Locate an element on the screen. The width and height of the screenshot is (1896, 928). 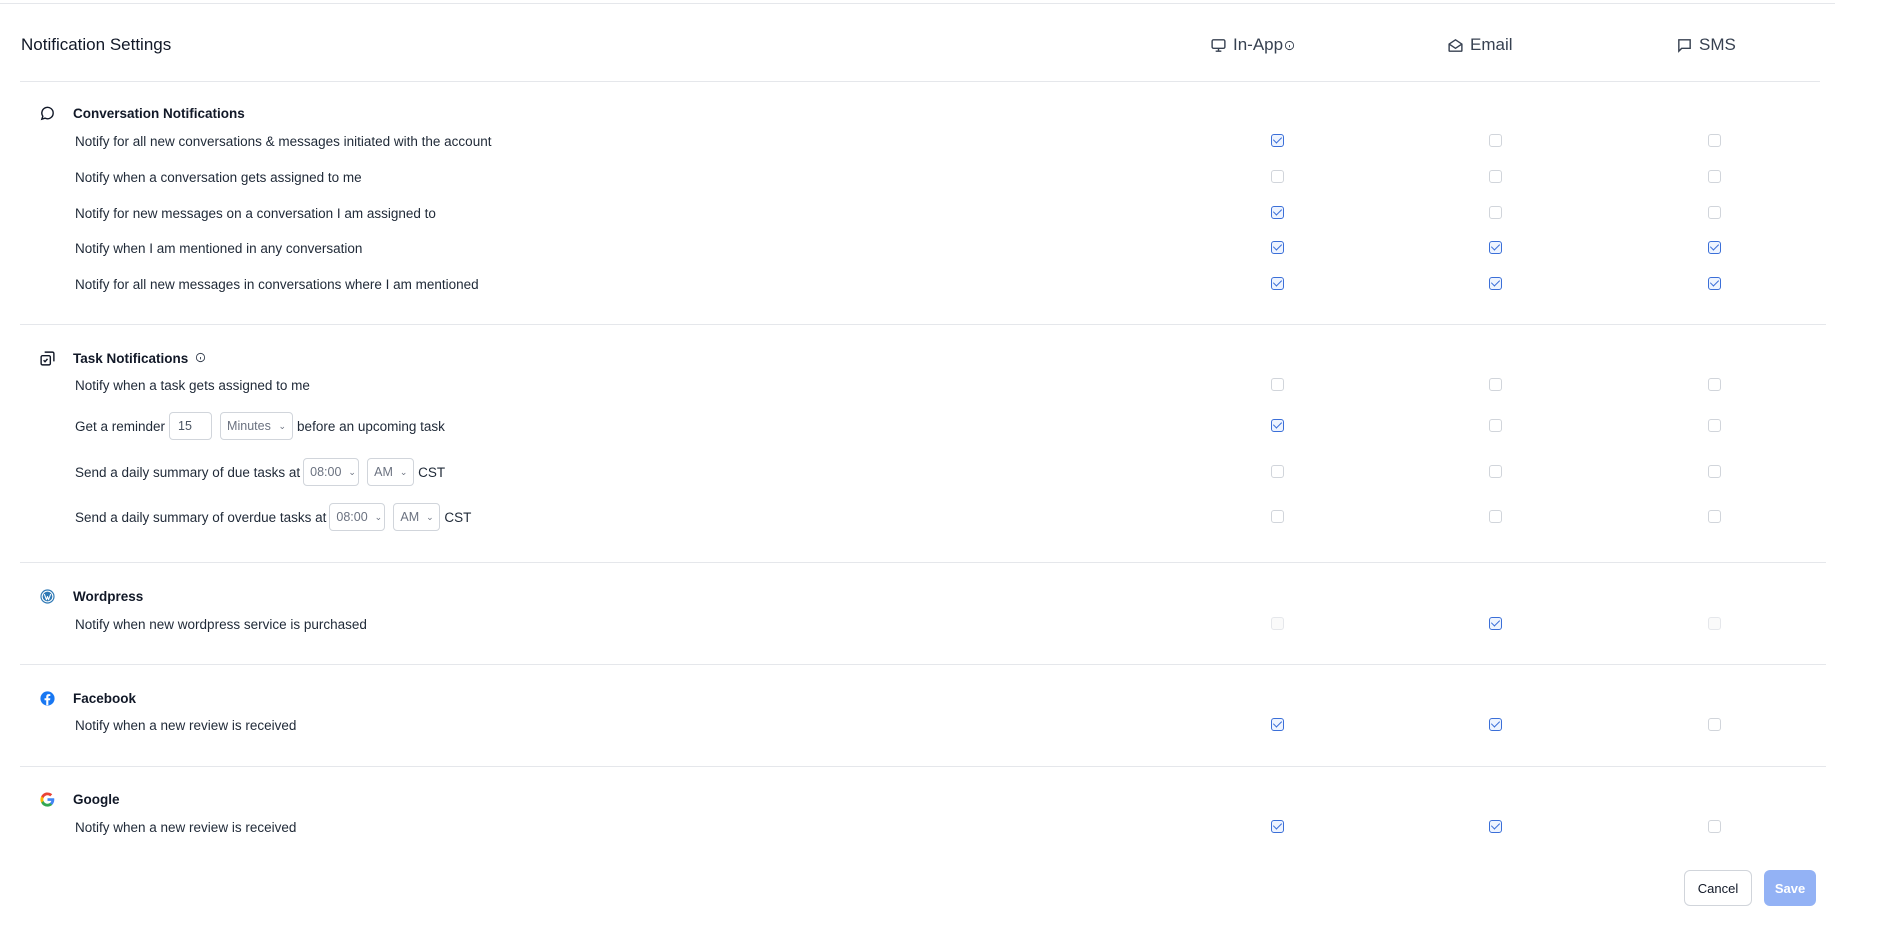
section-title-text: Conversation Notifications is located at coordinates (159, 113).